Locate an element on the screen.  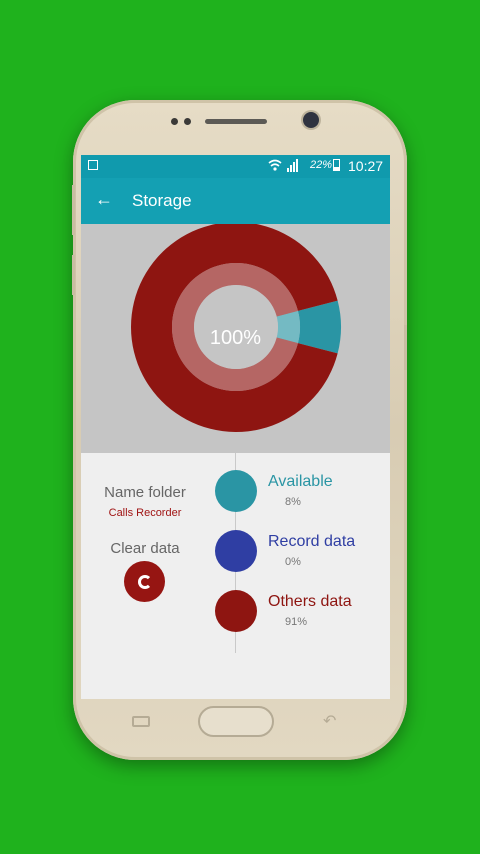
legend-pct-available: 8% is located at coordinates (293, 502).